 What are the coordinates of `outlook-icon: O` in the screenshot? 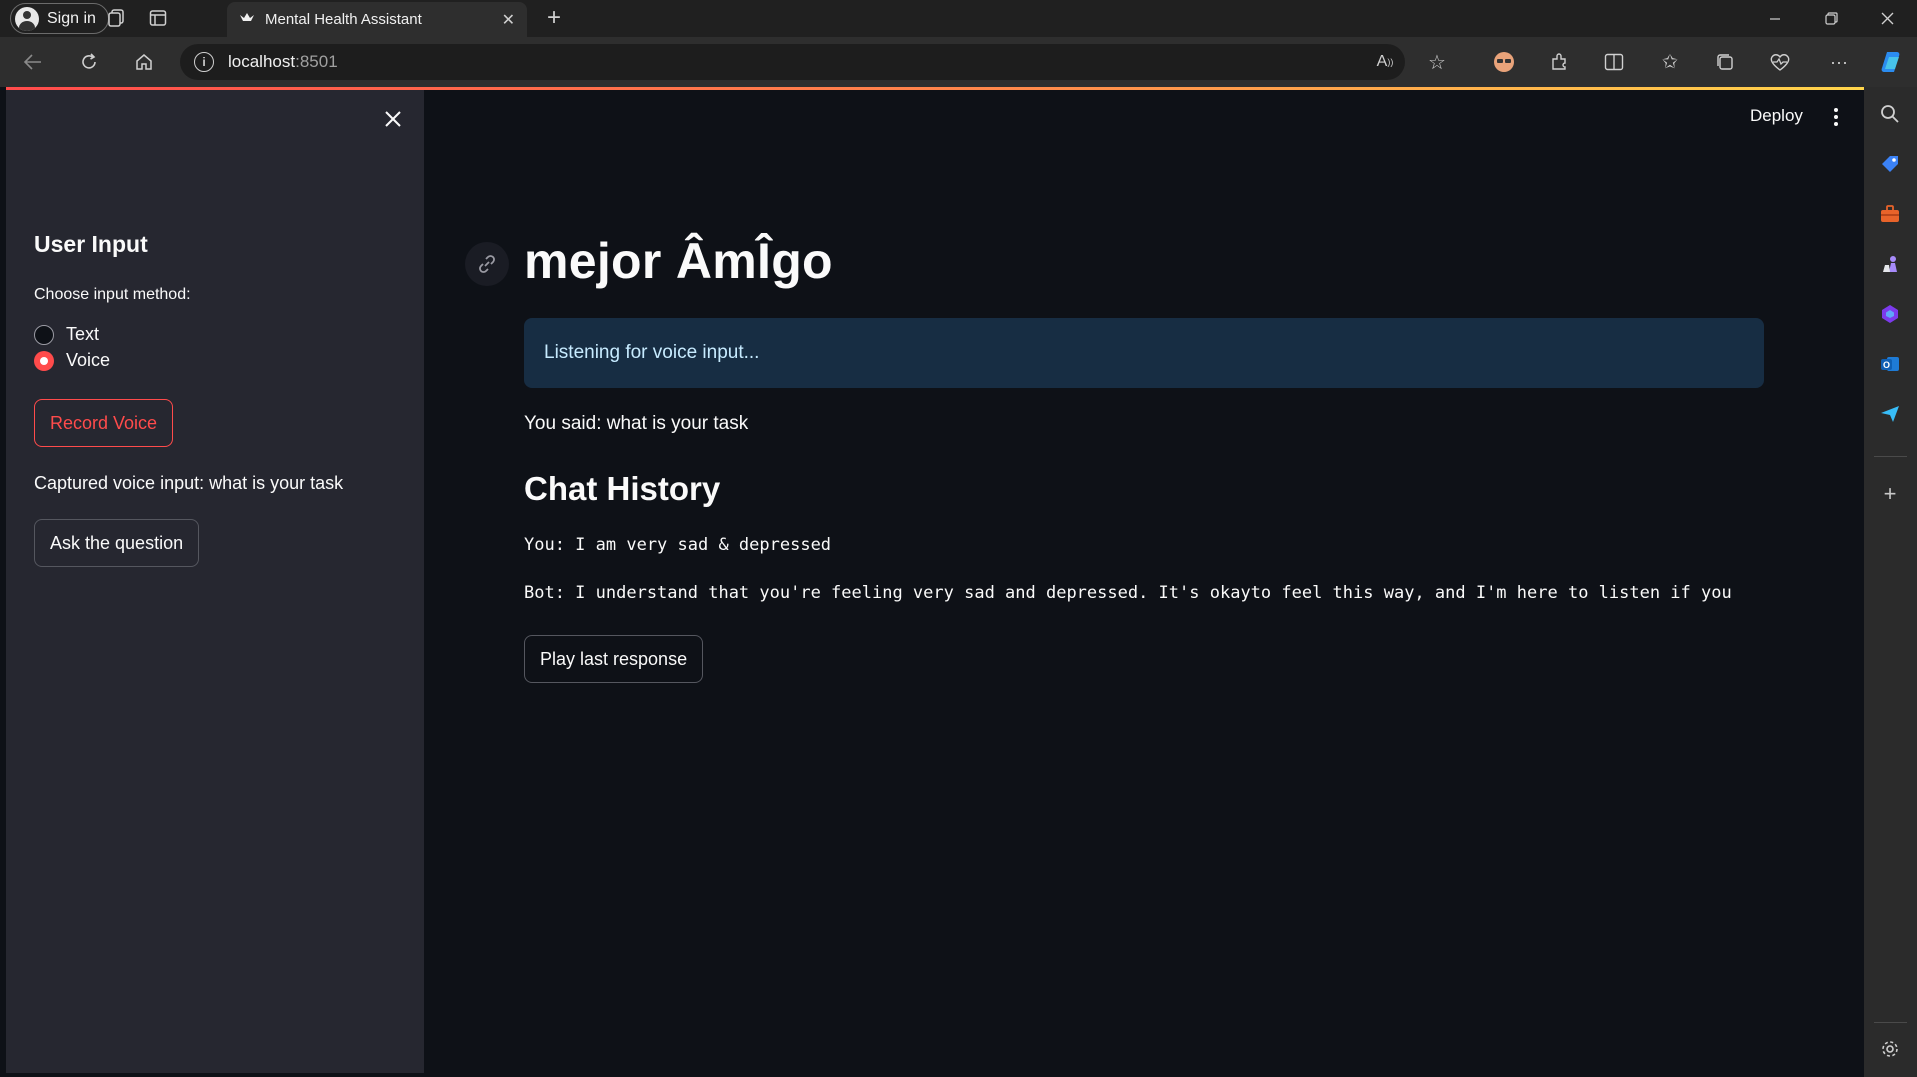 It's located at (1890, 364).